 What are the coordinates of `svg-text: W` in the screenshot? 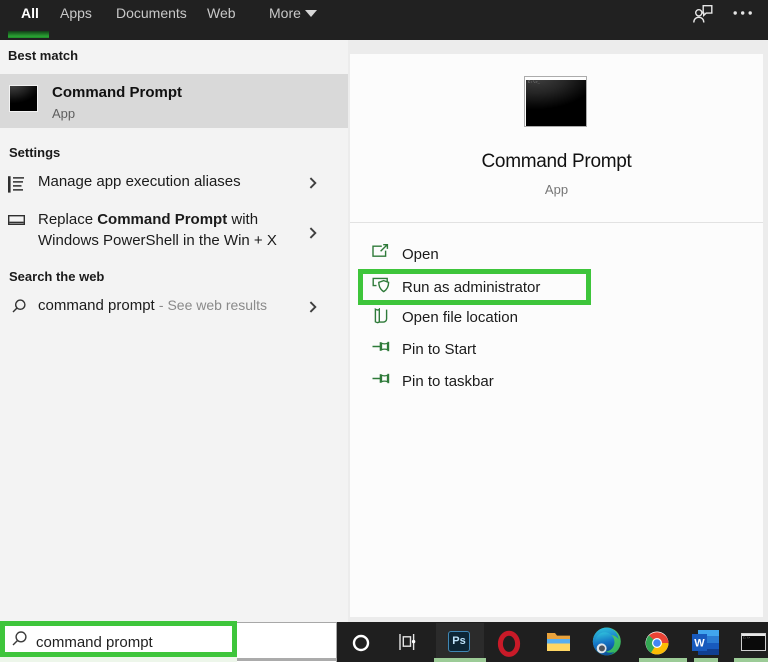 It's located at (699, 644).